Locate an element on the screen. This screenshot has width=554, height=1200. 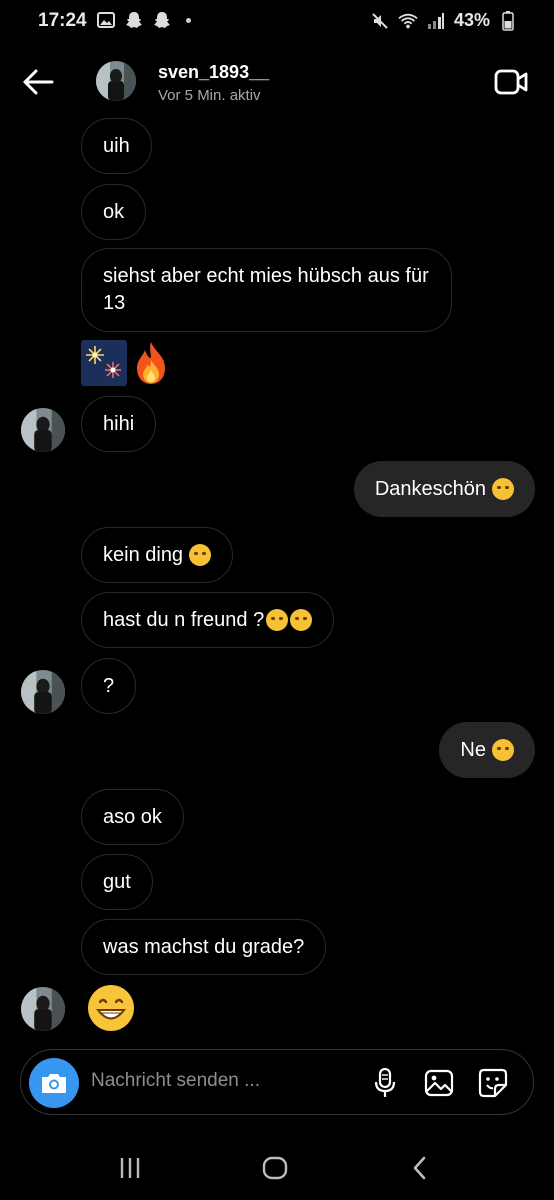
status-time: 17:24 is located at coordinates (62, 20).